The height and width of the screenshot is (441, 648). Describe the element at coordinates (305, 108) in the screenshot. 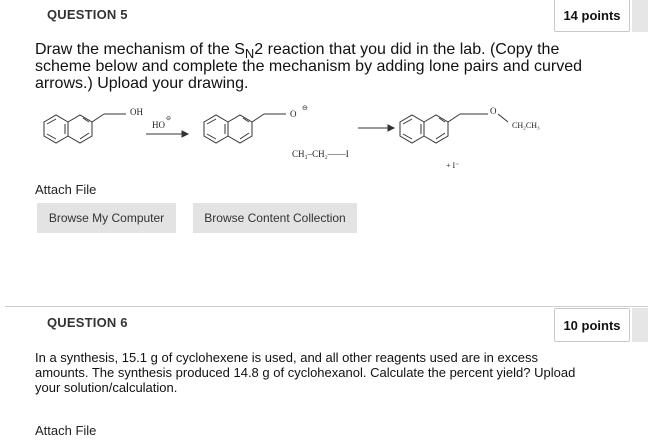

I see `o-charge: ⊖` at that location.